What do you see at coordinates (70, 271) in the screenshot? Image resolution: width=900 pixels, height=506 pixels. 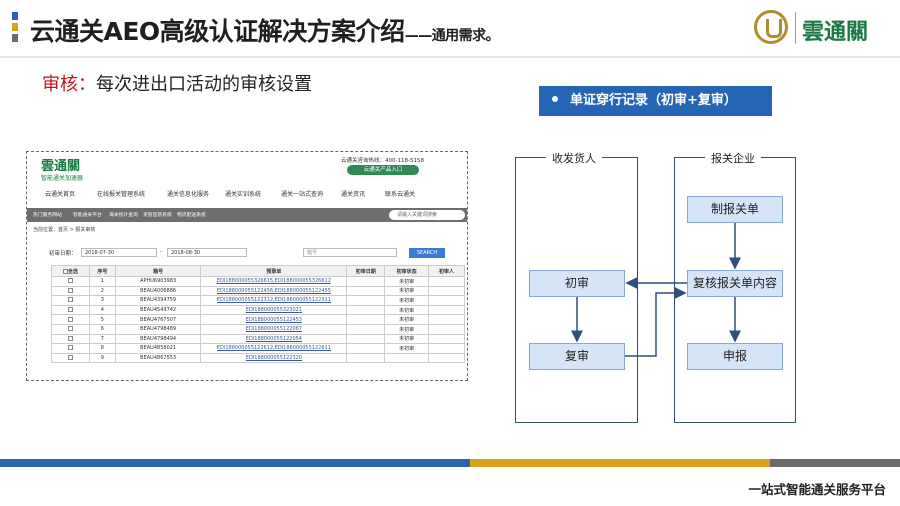 I see `select-all-header: 全选` at bounding box center [70, 271].